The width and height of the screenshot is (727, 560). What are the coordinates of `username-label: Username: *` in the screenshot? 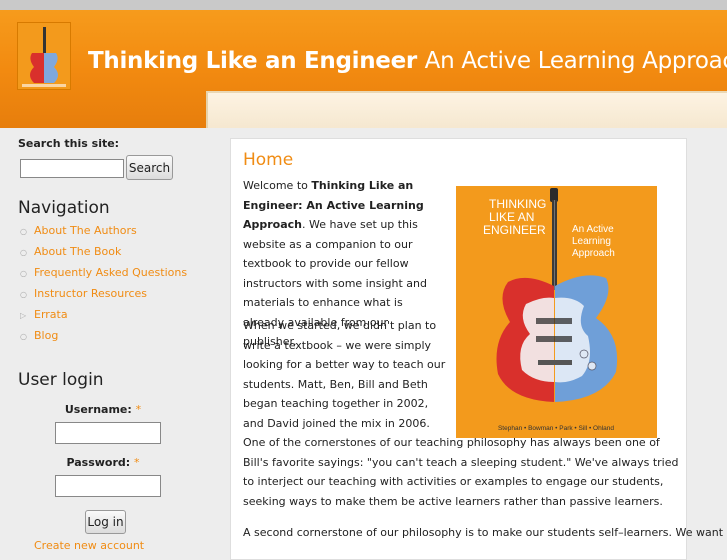 It's located at (103, 409).